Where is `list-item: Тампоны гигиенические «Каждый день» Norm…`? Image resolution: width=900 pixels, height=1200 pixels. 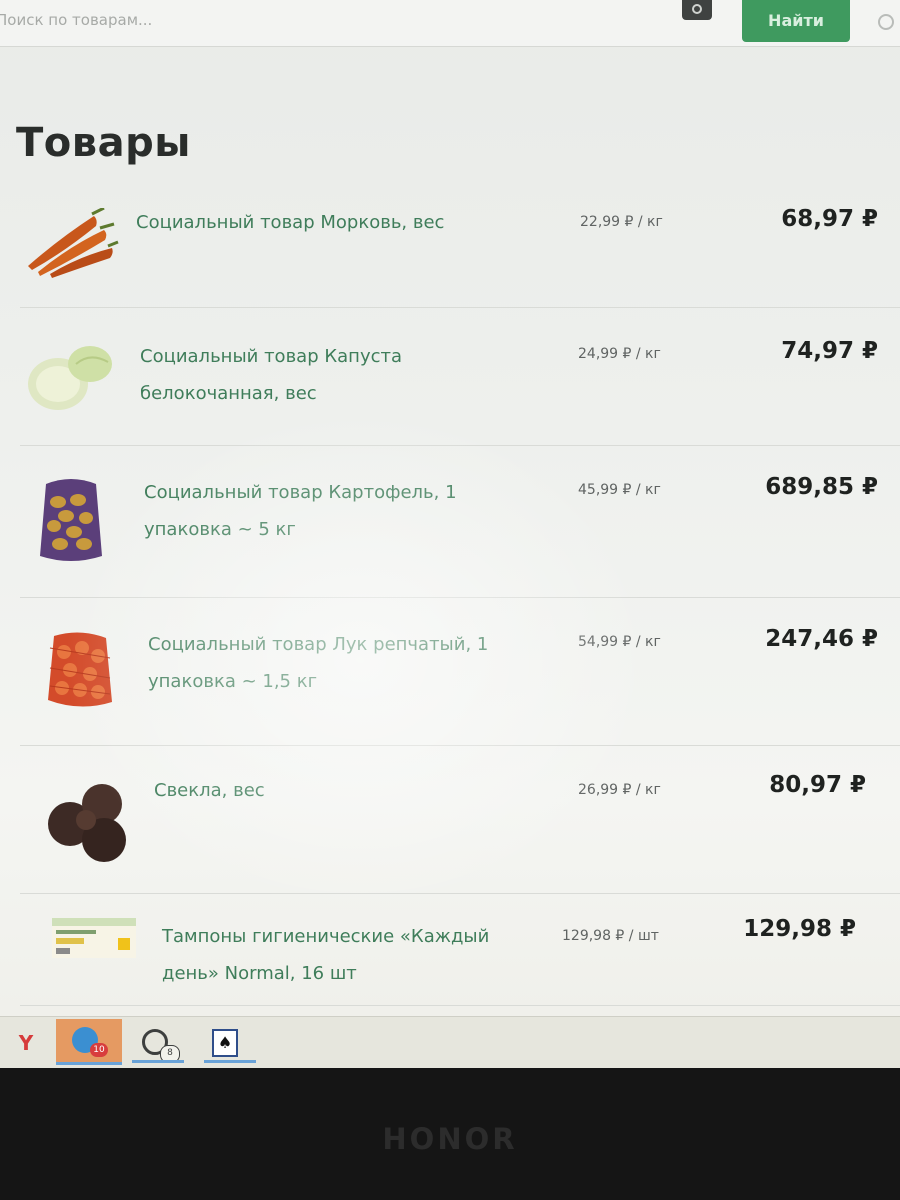 list-item: Тампоны гигиенические «Каждый день» Norm… is located at coordinates (460, 950).